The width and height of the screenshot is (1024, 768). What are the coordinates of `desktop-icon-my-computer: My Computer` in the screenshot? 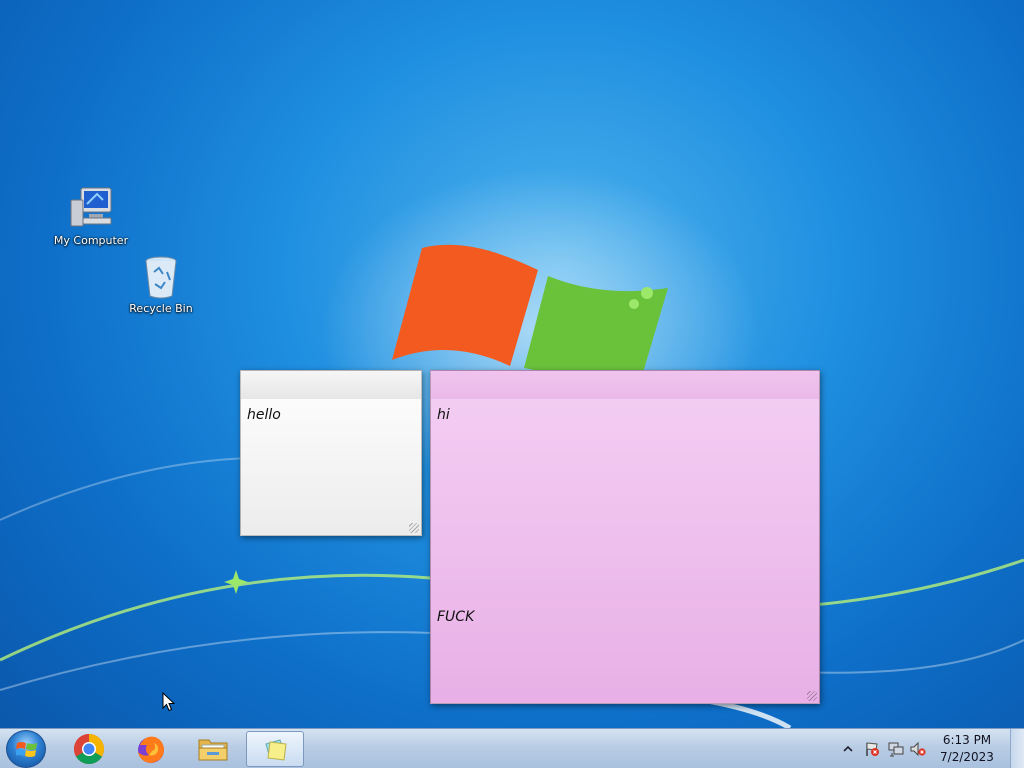 It's located at (91, 216).